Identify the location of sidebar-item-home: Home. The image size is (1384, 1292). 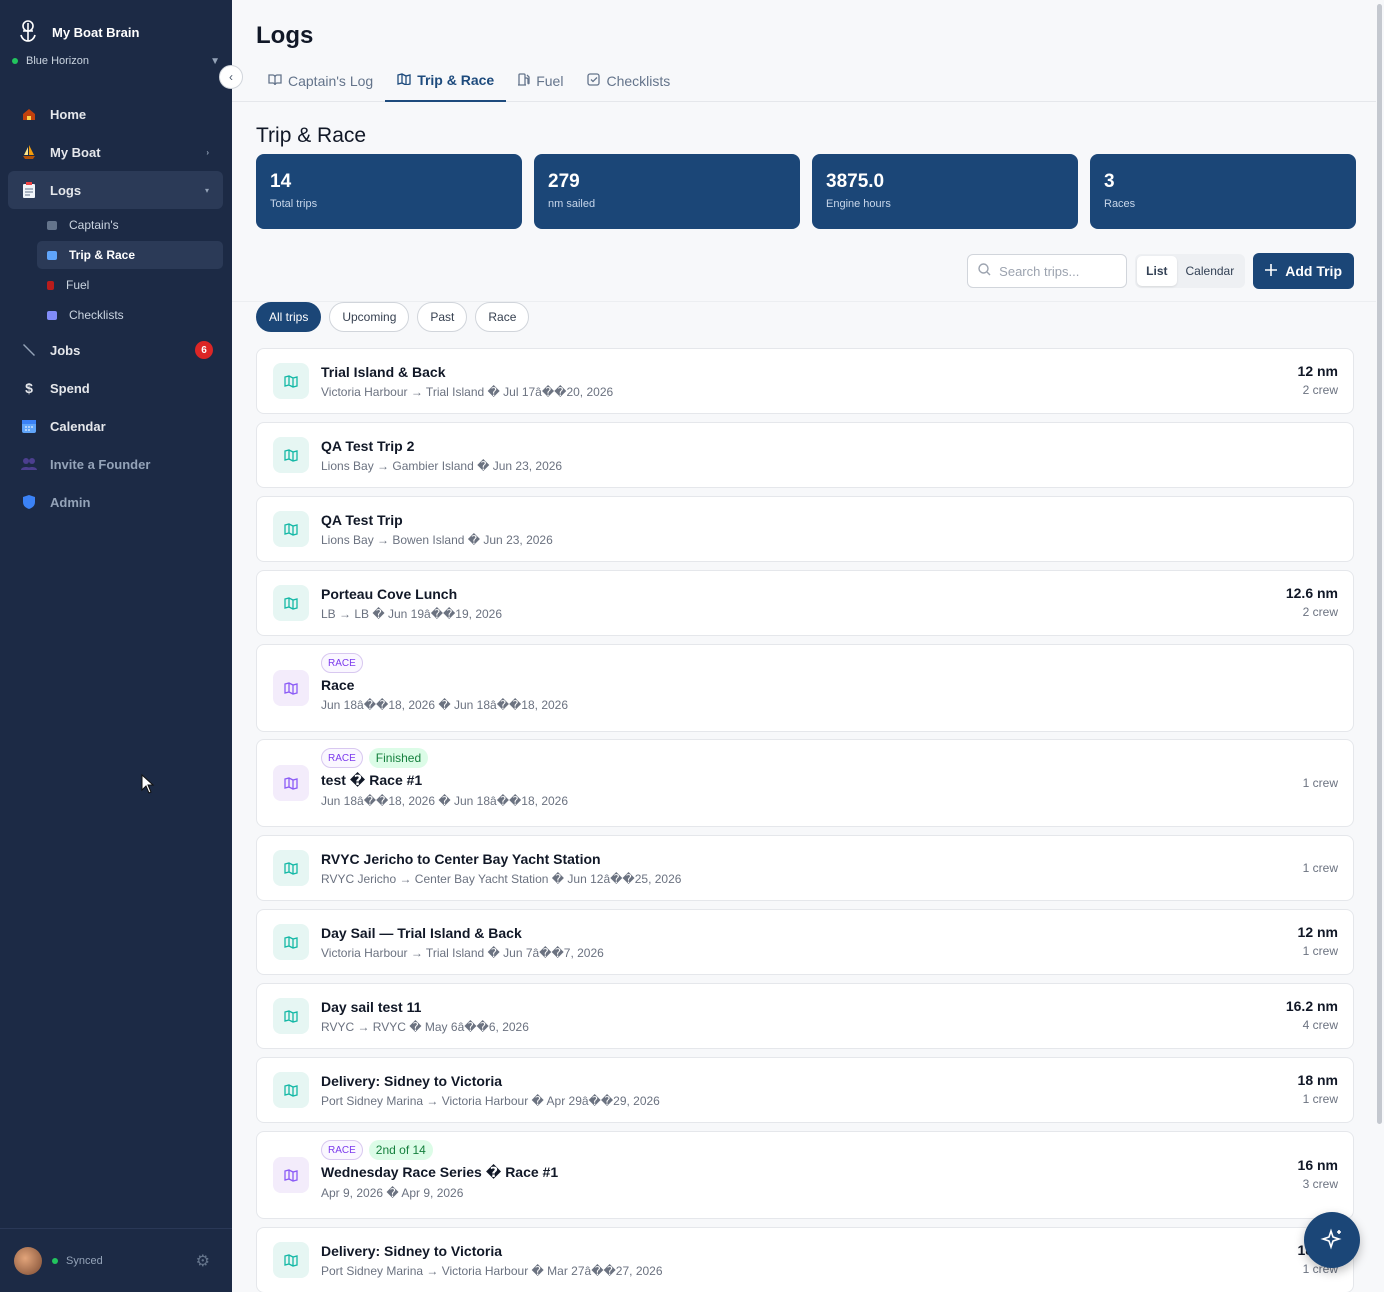
(115, 114).